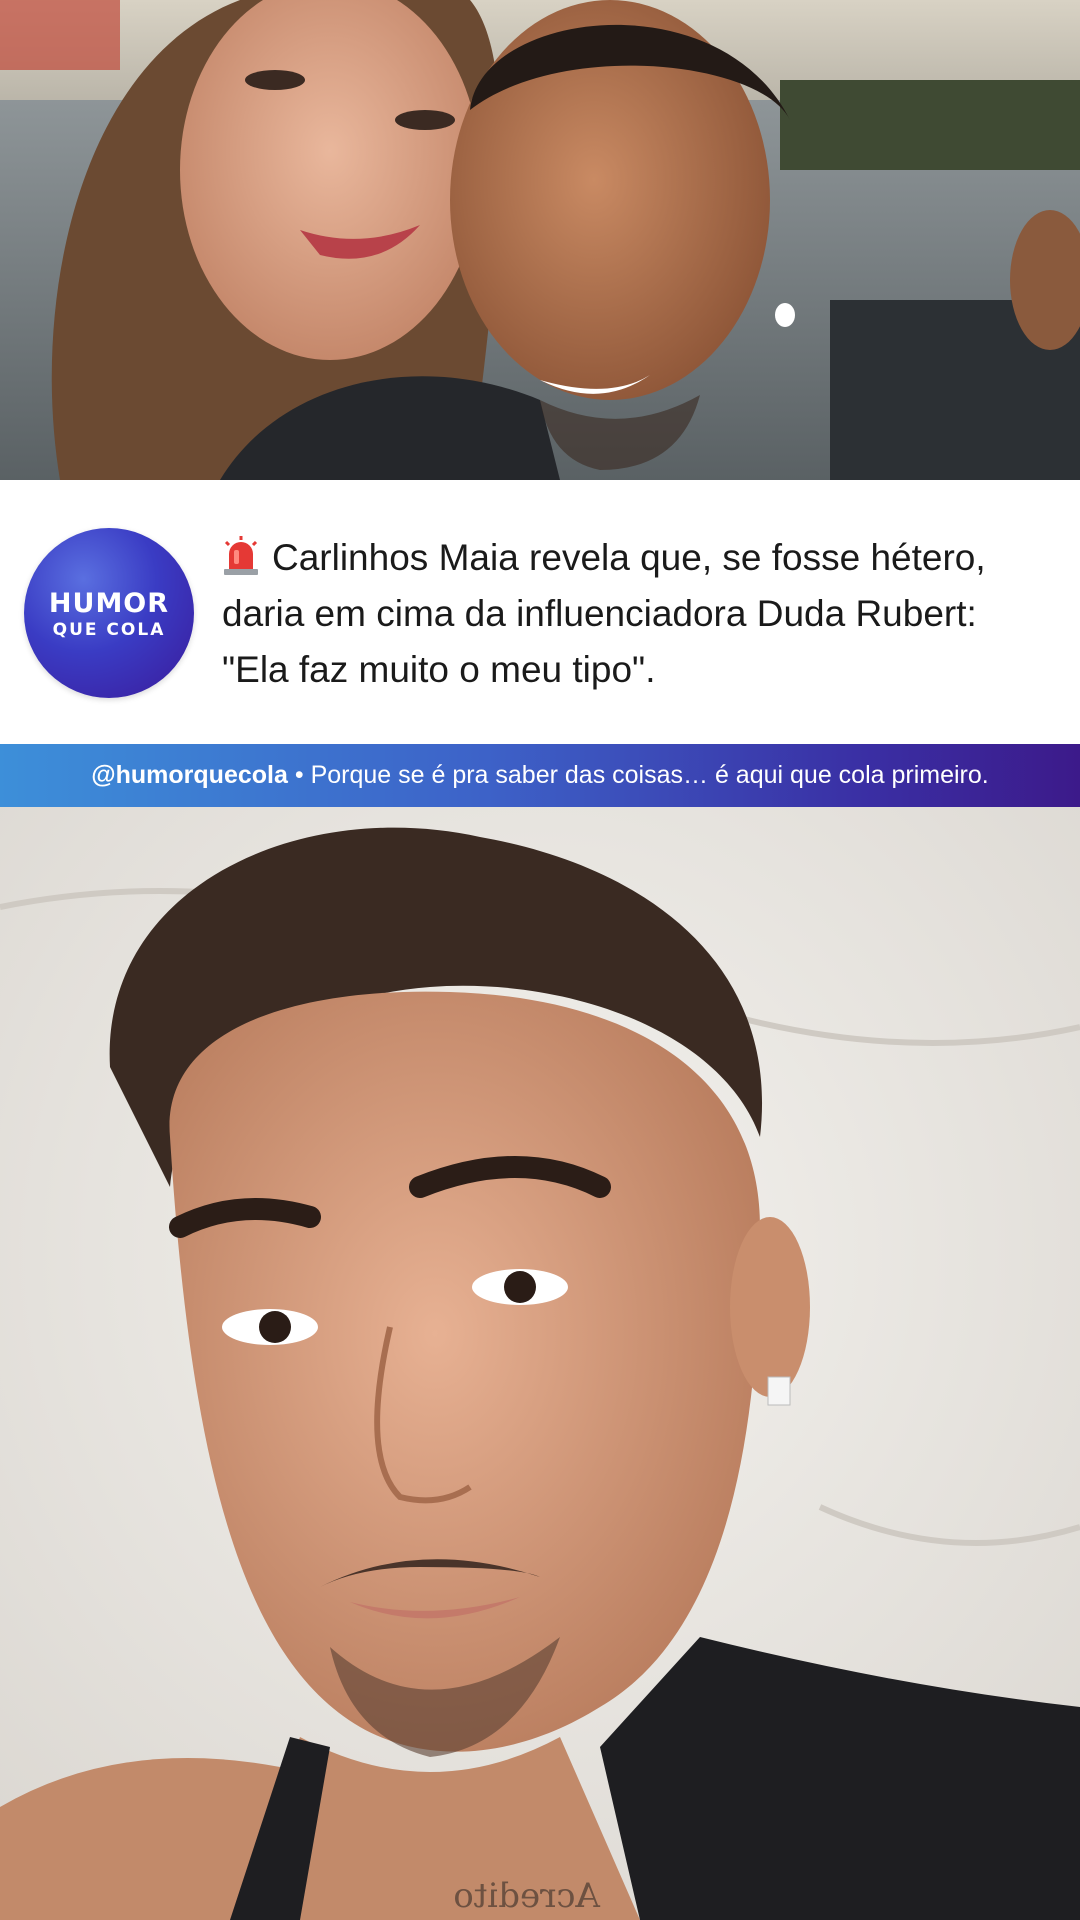 This screenshot has width=1080, height=1920. What do you see at coordinates (109, 630) in the screenshot?
I see `logo-line2: QUE COLA` at bounding box center [109, 630].